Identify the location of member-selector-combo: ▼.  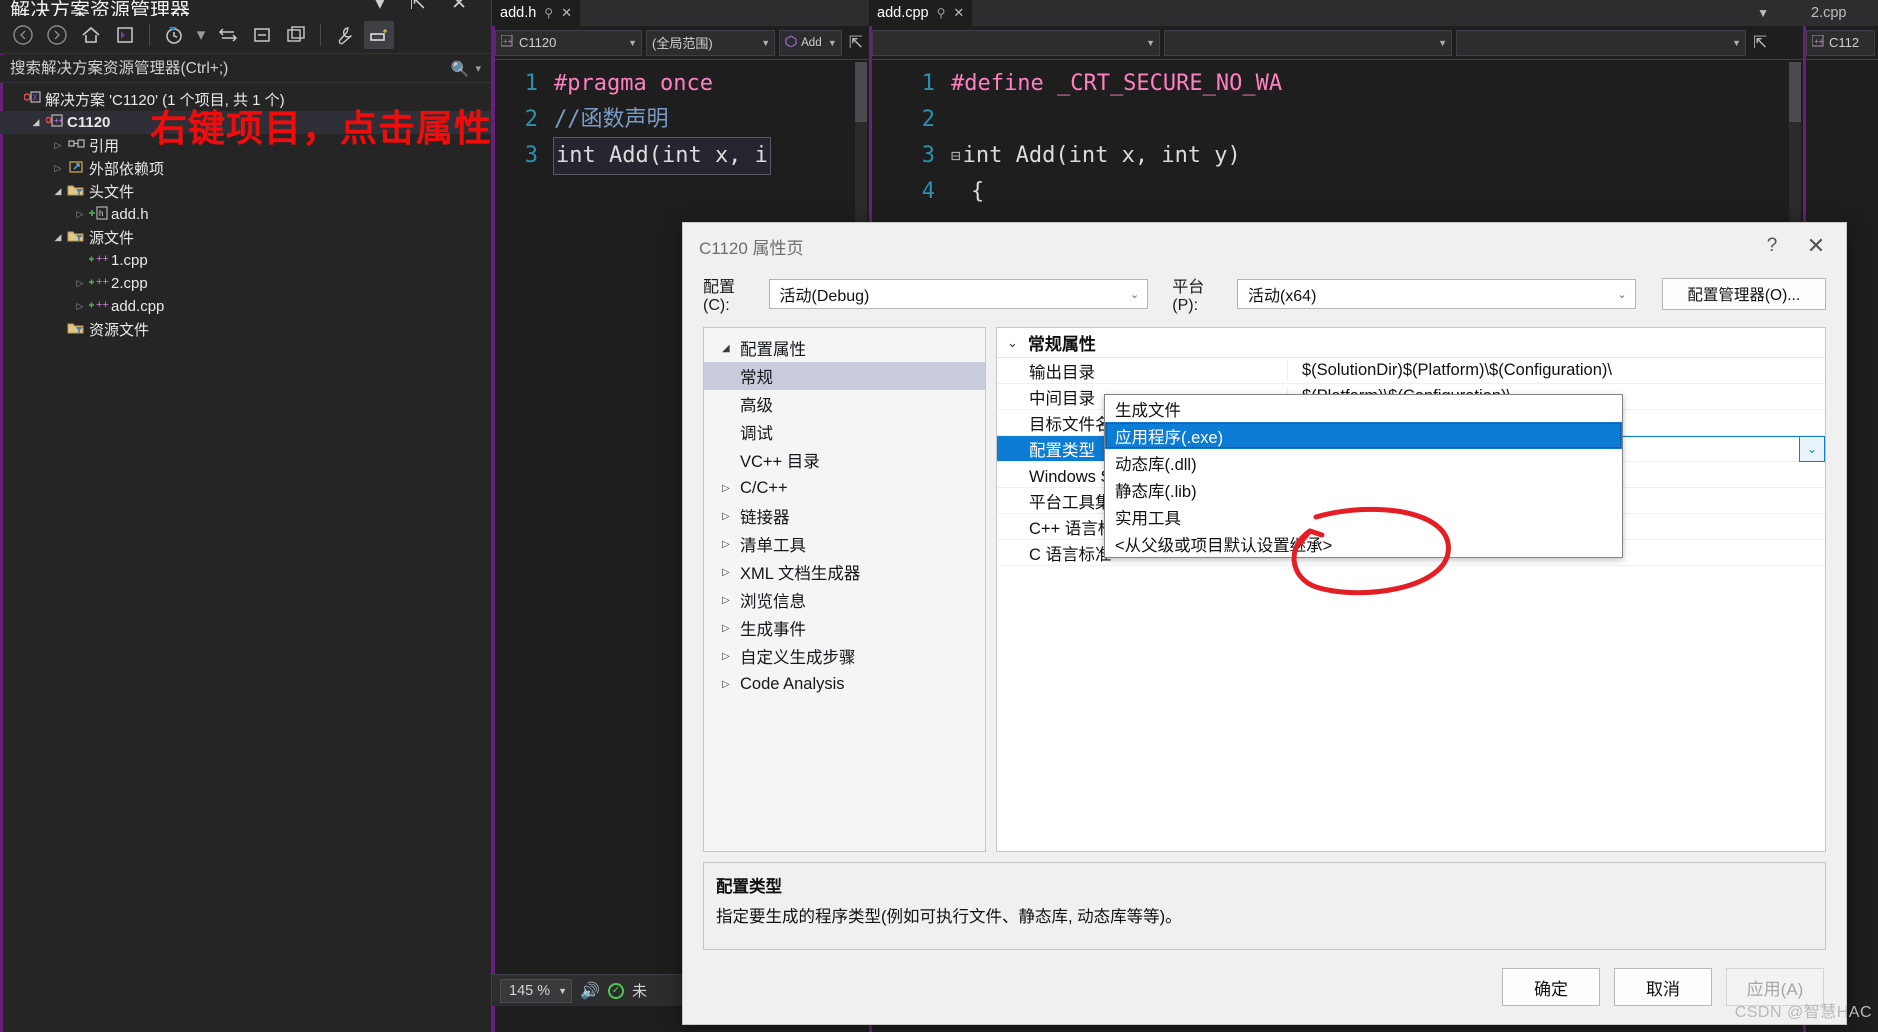
(1601, 42).